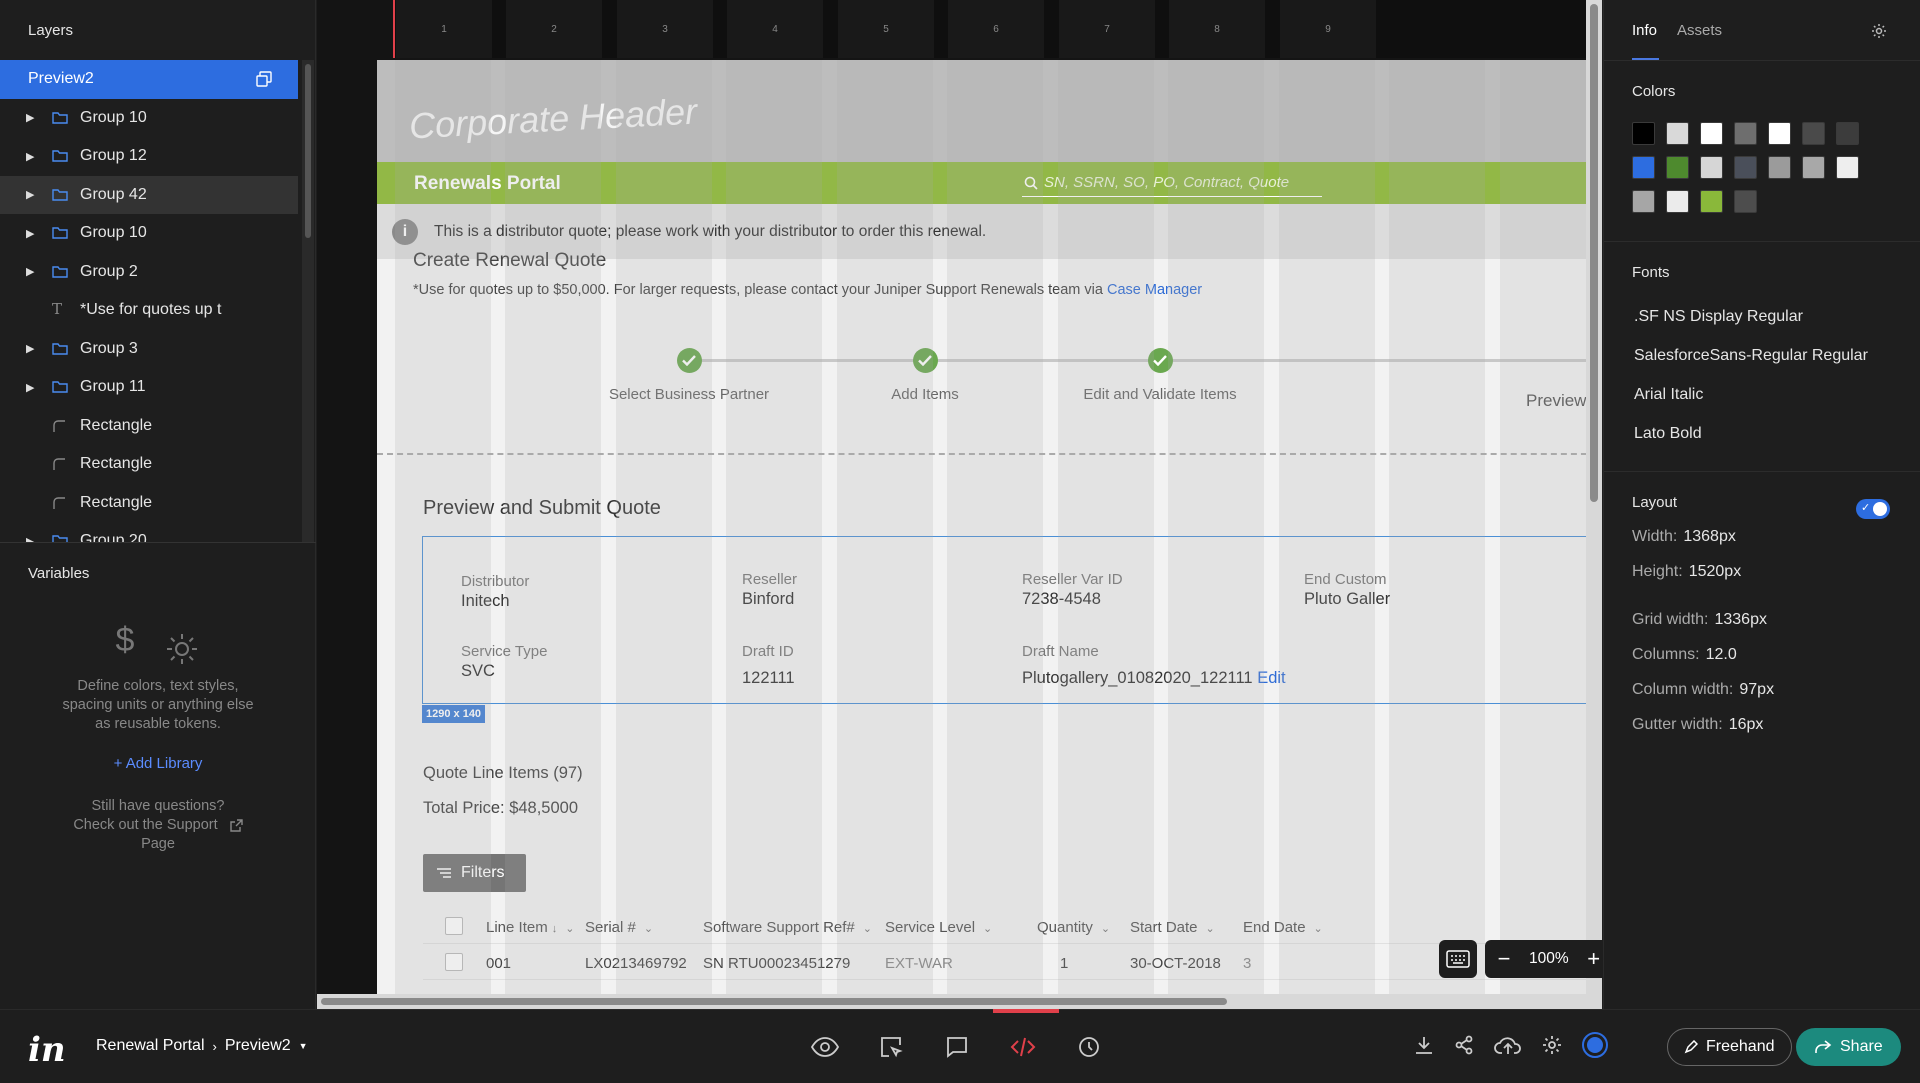 This screenshot has width=1920, height=1083. I want to click on layout-value: 1520px, so click(1715, 571).